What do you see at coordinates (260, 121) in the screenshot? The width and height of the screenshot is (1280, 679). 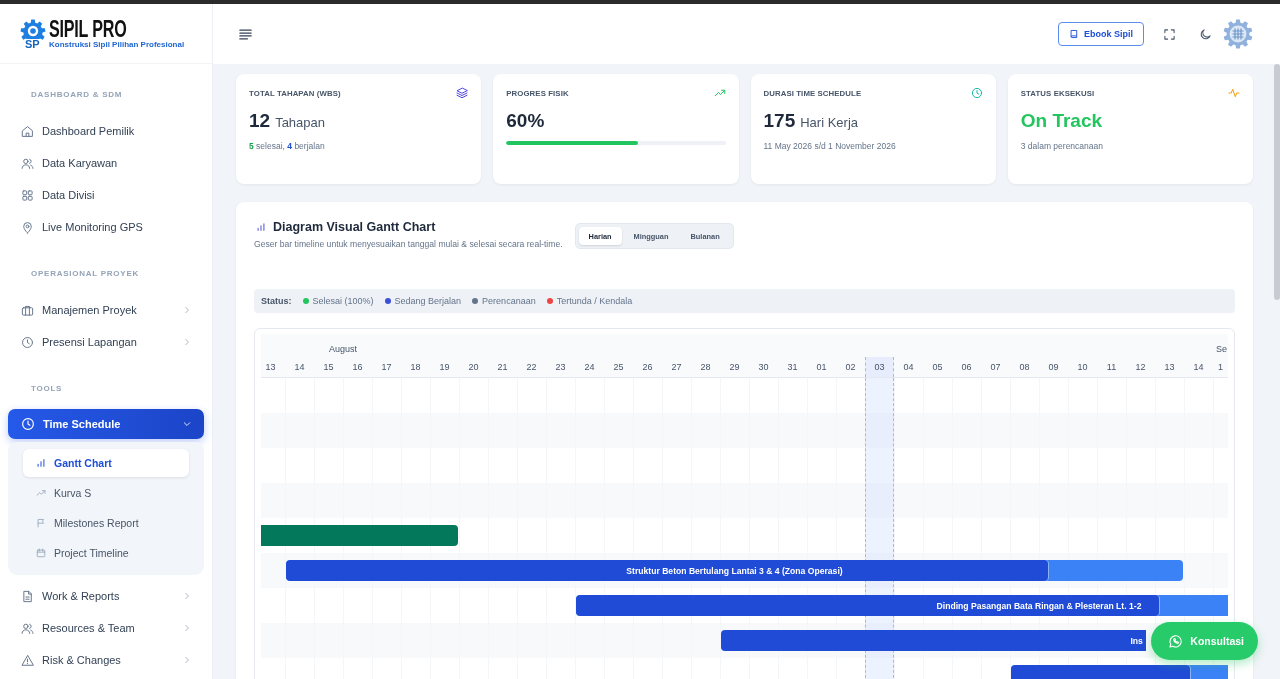 I see `stat-value: 12` at bounding box center [260, 121].